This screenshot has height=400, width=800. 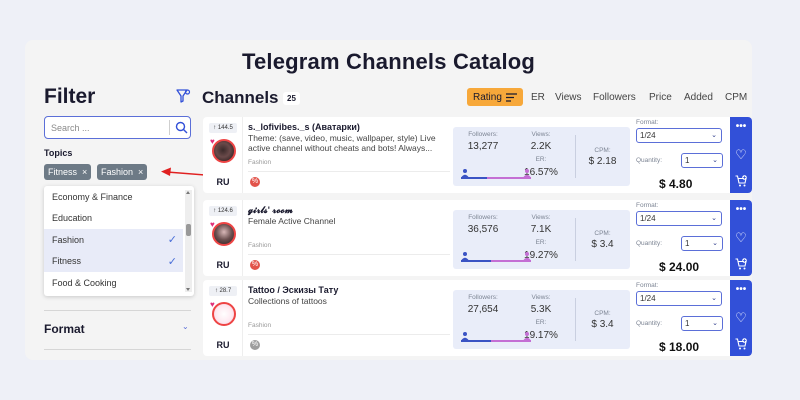 What do you see at coordinates (698, 97) in the screenshot?
I see `sort-added: Added` at bounding box center [698, 97].